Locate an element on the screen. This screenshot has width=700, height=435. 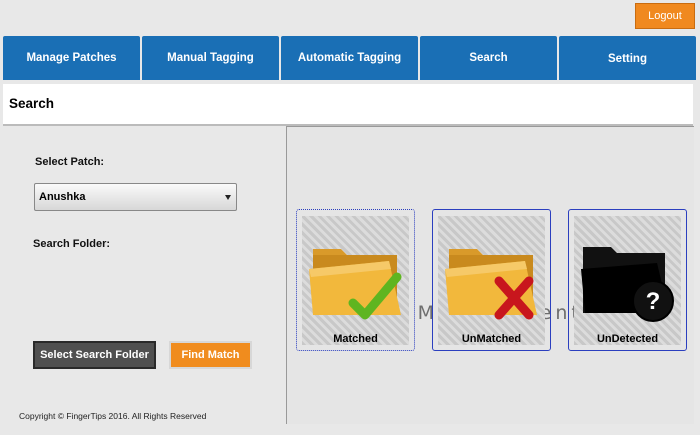
folder-question-icon: ? is located at coordinates (627, 284).